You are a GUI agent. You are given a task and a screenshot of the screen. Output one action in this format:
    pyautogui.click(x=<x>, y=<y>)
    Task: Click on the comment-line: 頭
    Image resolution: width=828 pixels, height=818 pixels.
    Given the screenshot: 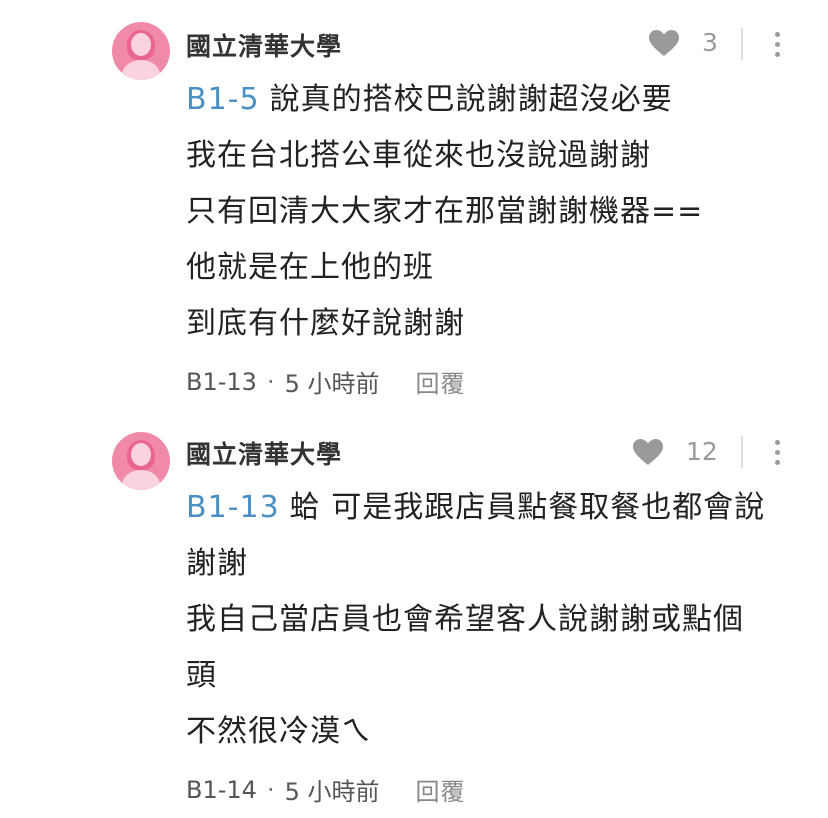 What is the action you would take?
    pyautogui.click(x=201, y=675)
    